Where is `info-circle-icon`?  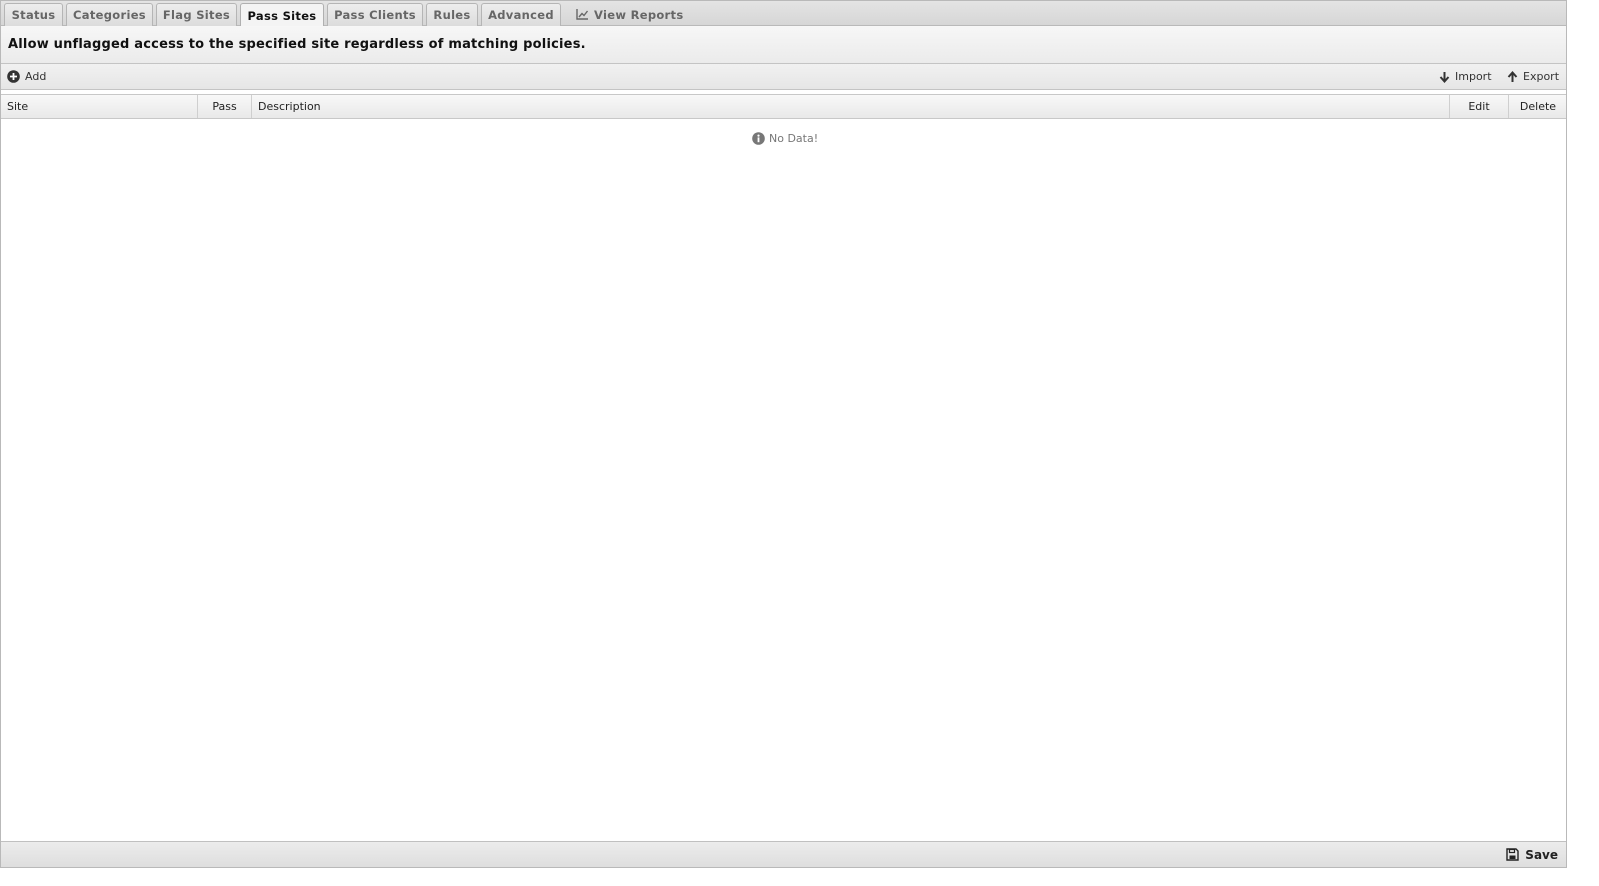 info-circle-icon is located at coordinates (758, 138).